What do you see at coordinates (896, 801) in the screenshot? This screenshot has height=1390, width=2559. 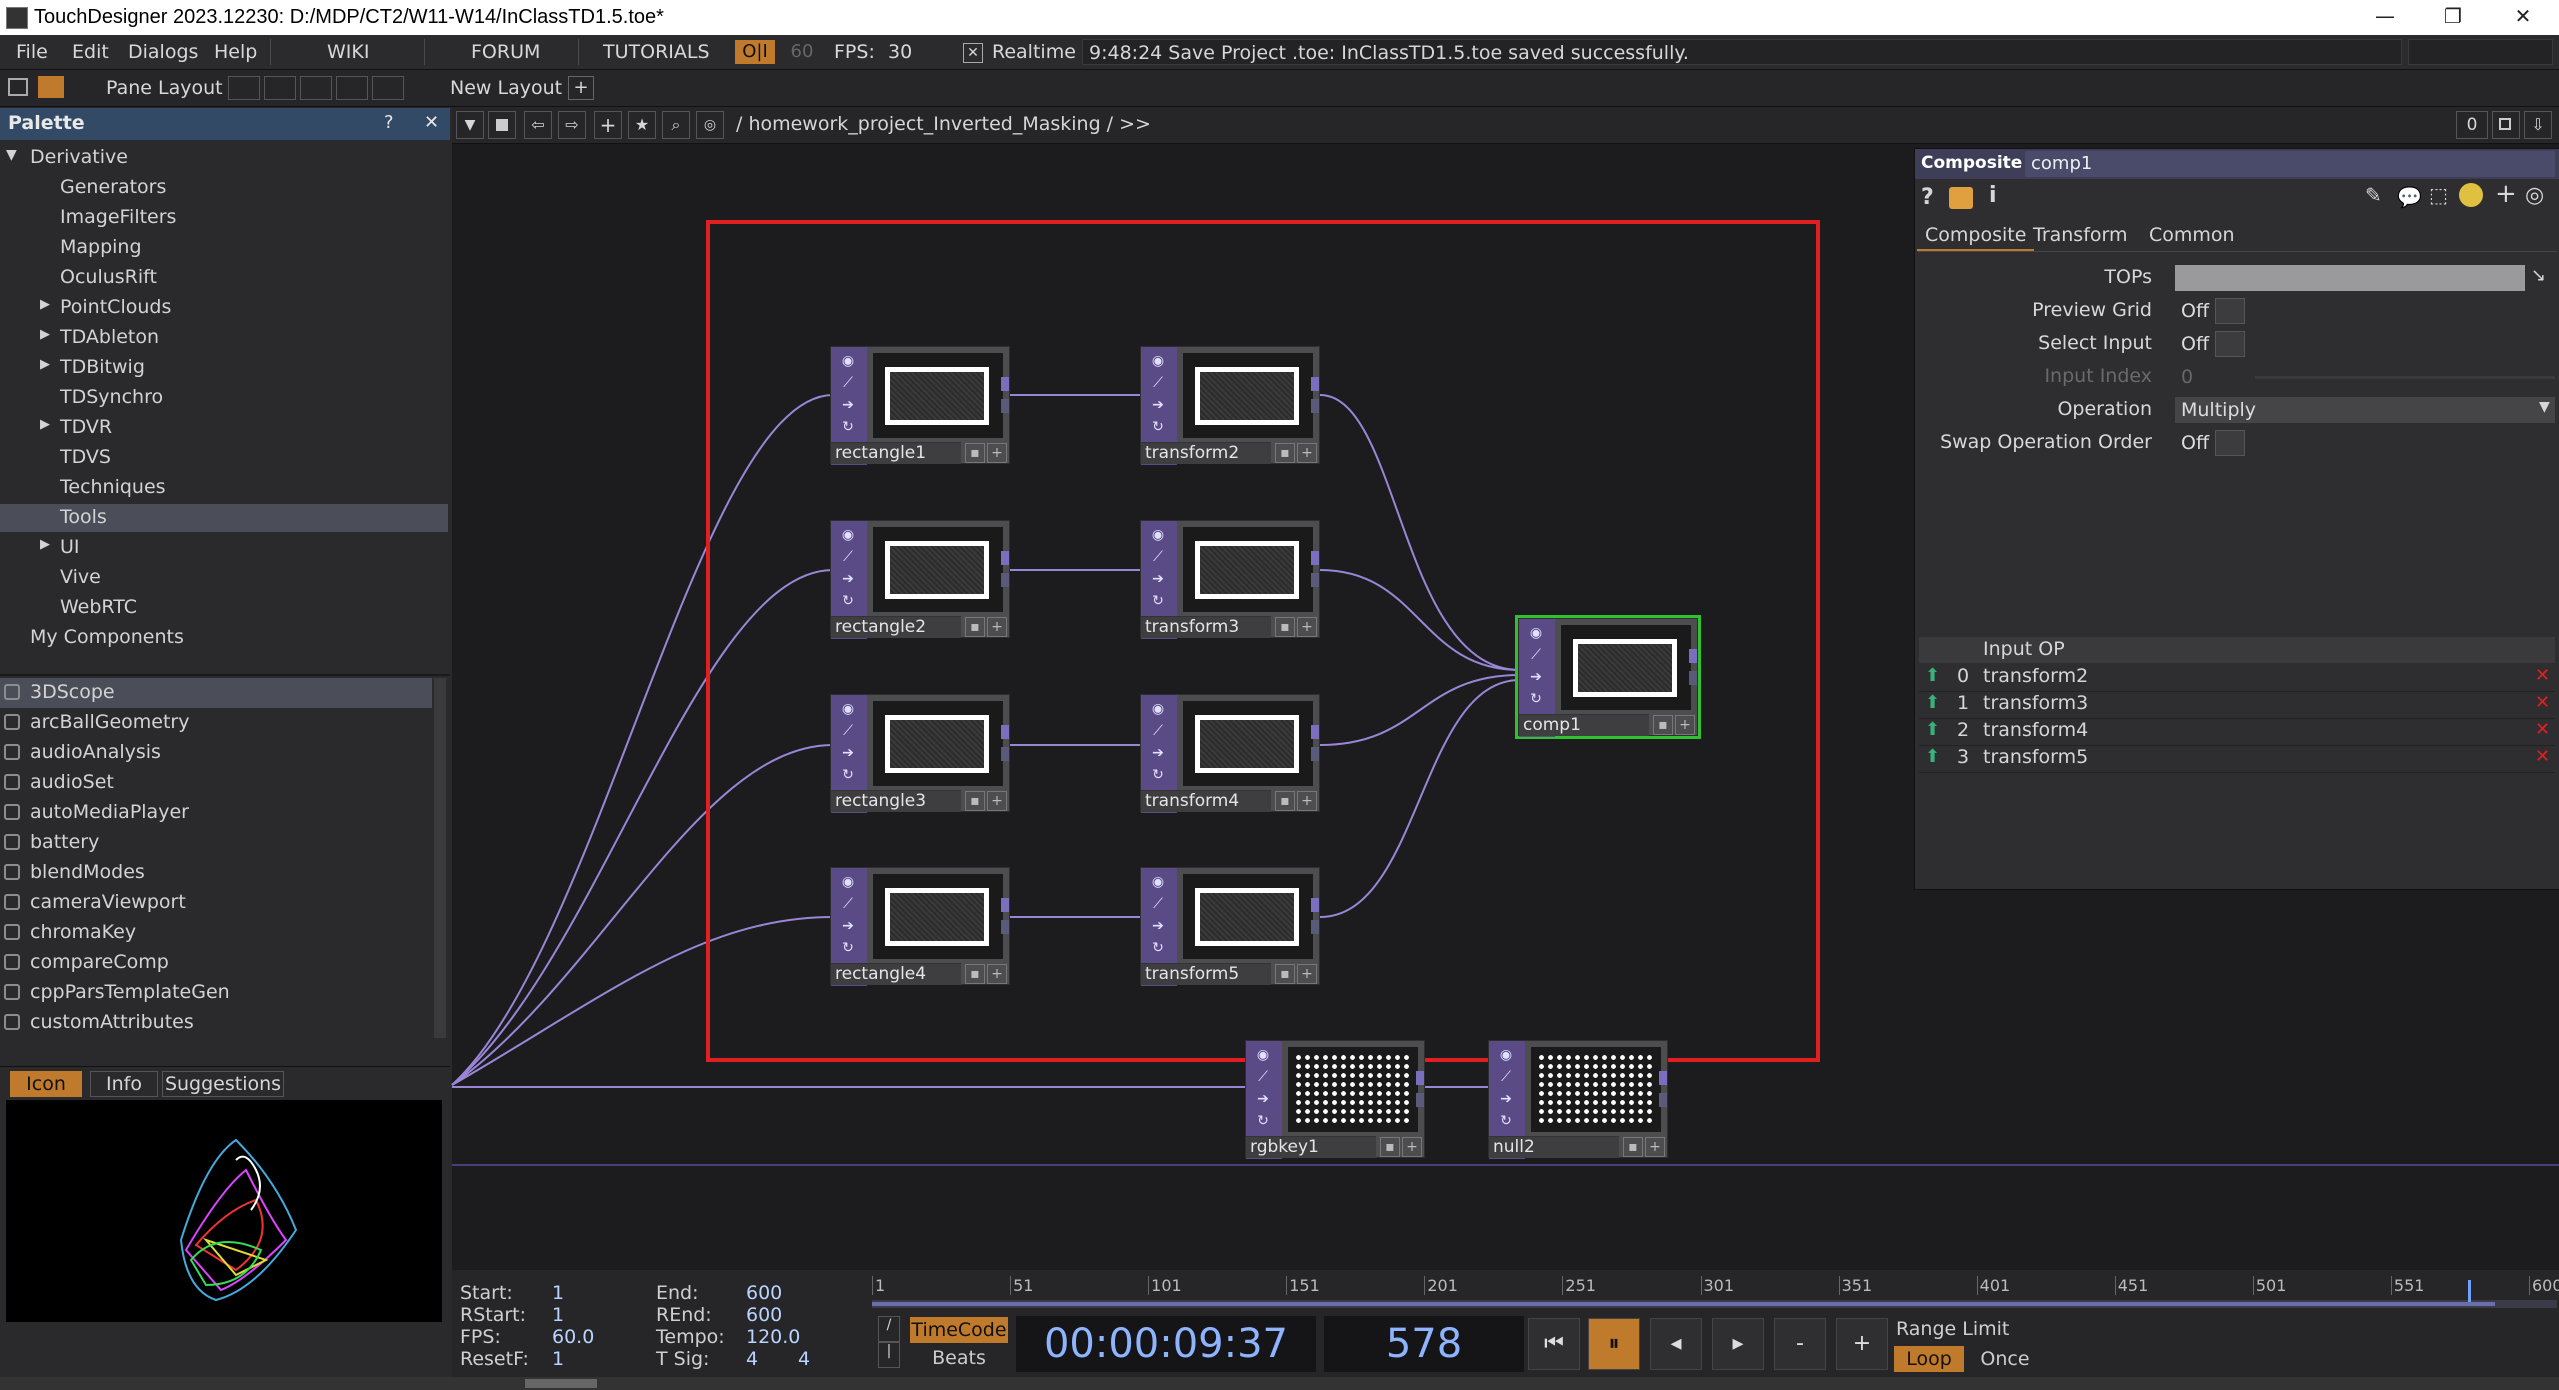 I see `node-name: rectangle3` at bounding box center [896, 801].